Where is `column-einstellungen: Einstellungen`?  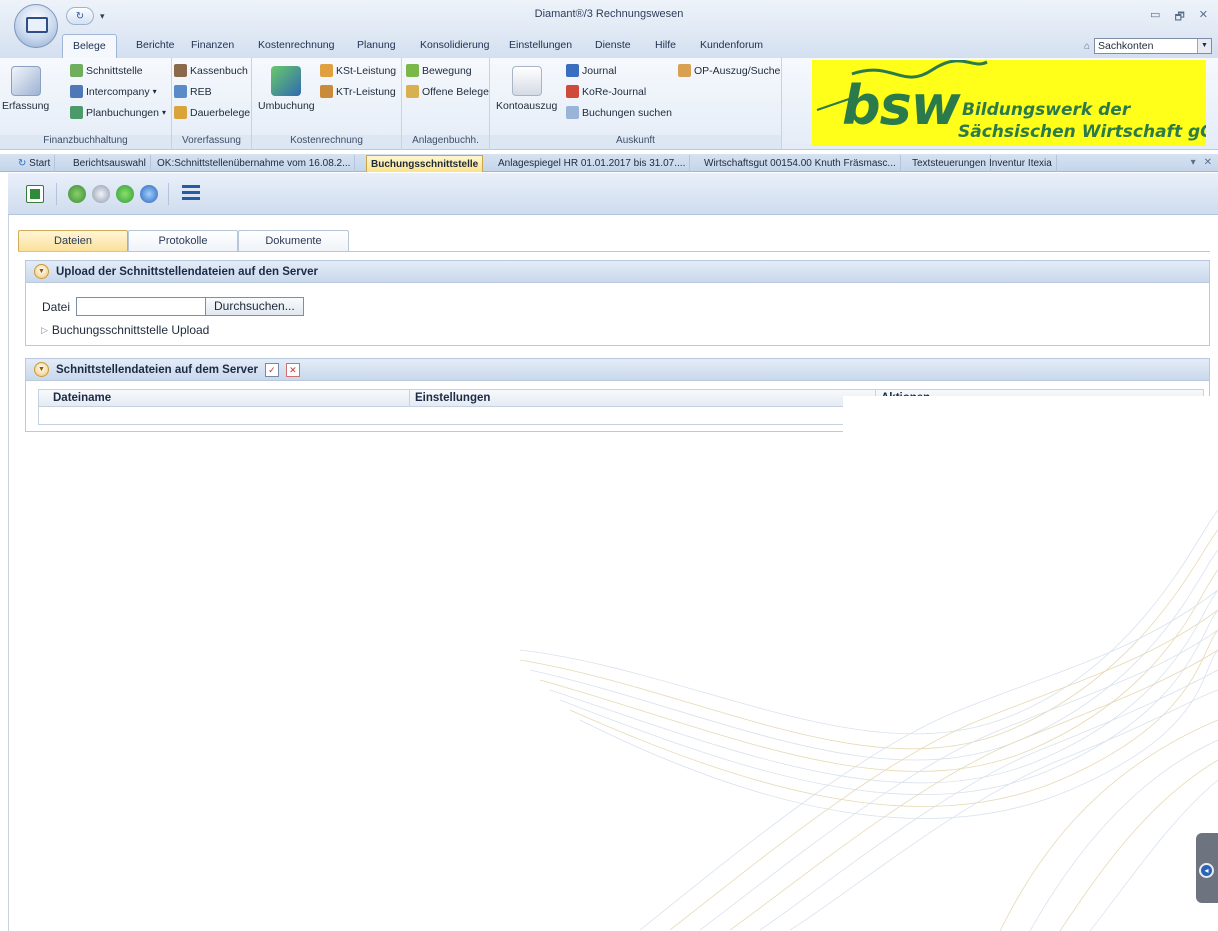
column-einstellungen: Einstellungen is located at coordinates (452, 398).